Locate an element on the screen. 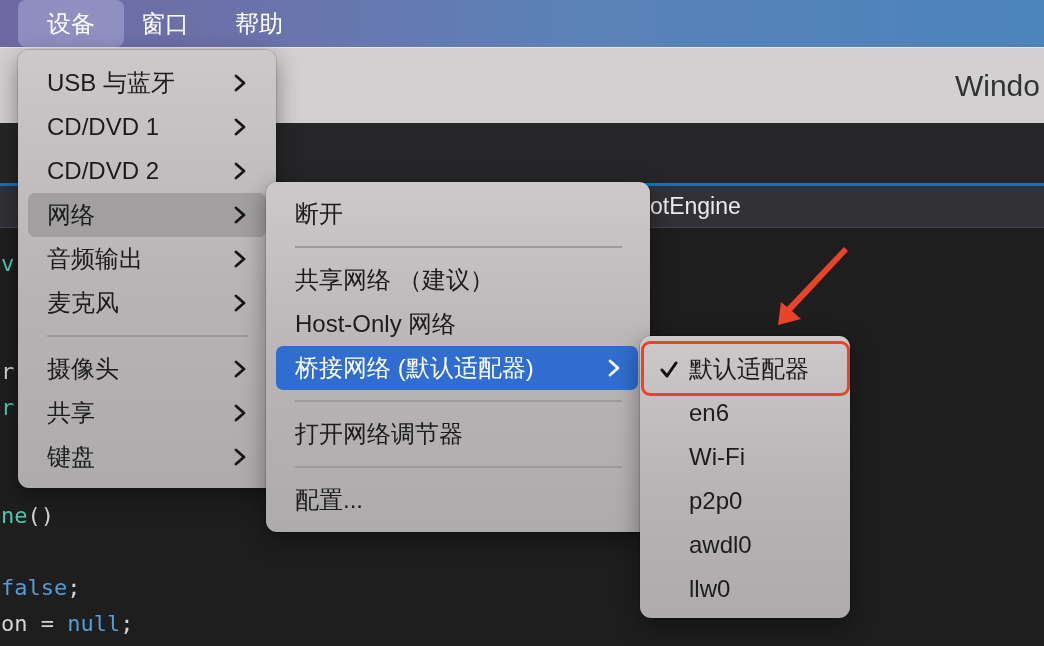 This screenshot has width=1044, height=646. menu-bar-item: 帮助 is located at coordinates (259, 23).